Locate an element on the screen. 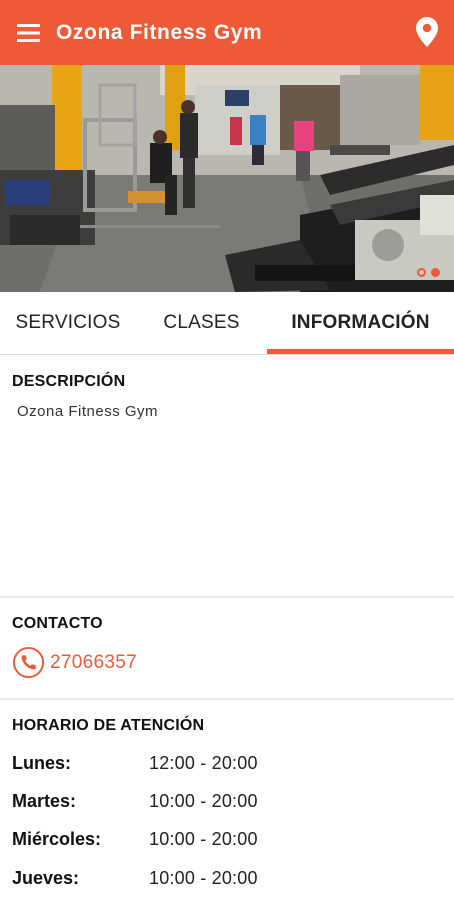 The image size is (454, 900). phone-icon is located at coordinates (28, 662).